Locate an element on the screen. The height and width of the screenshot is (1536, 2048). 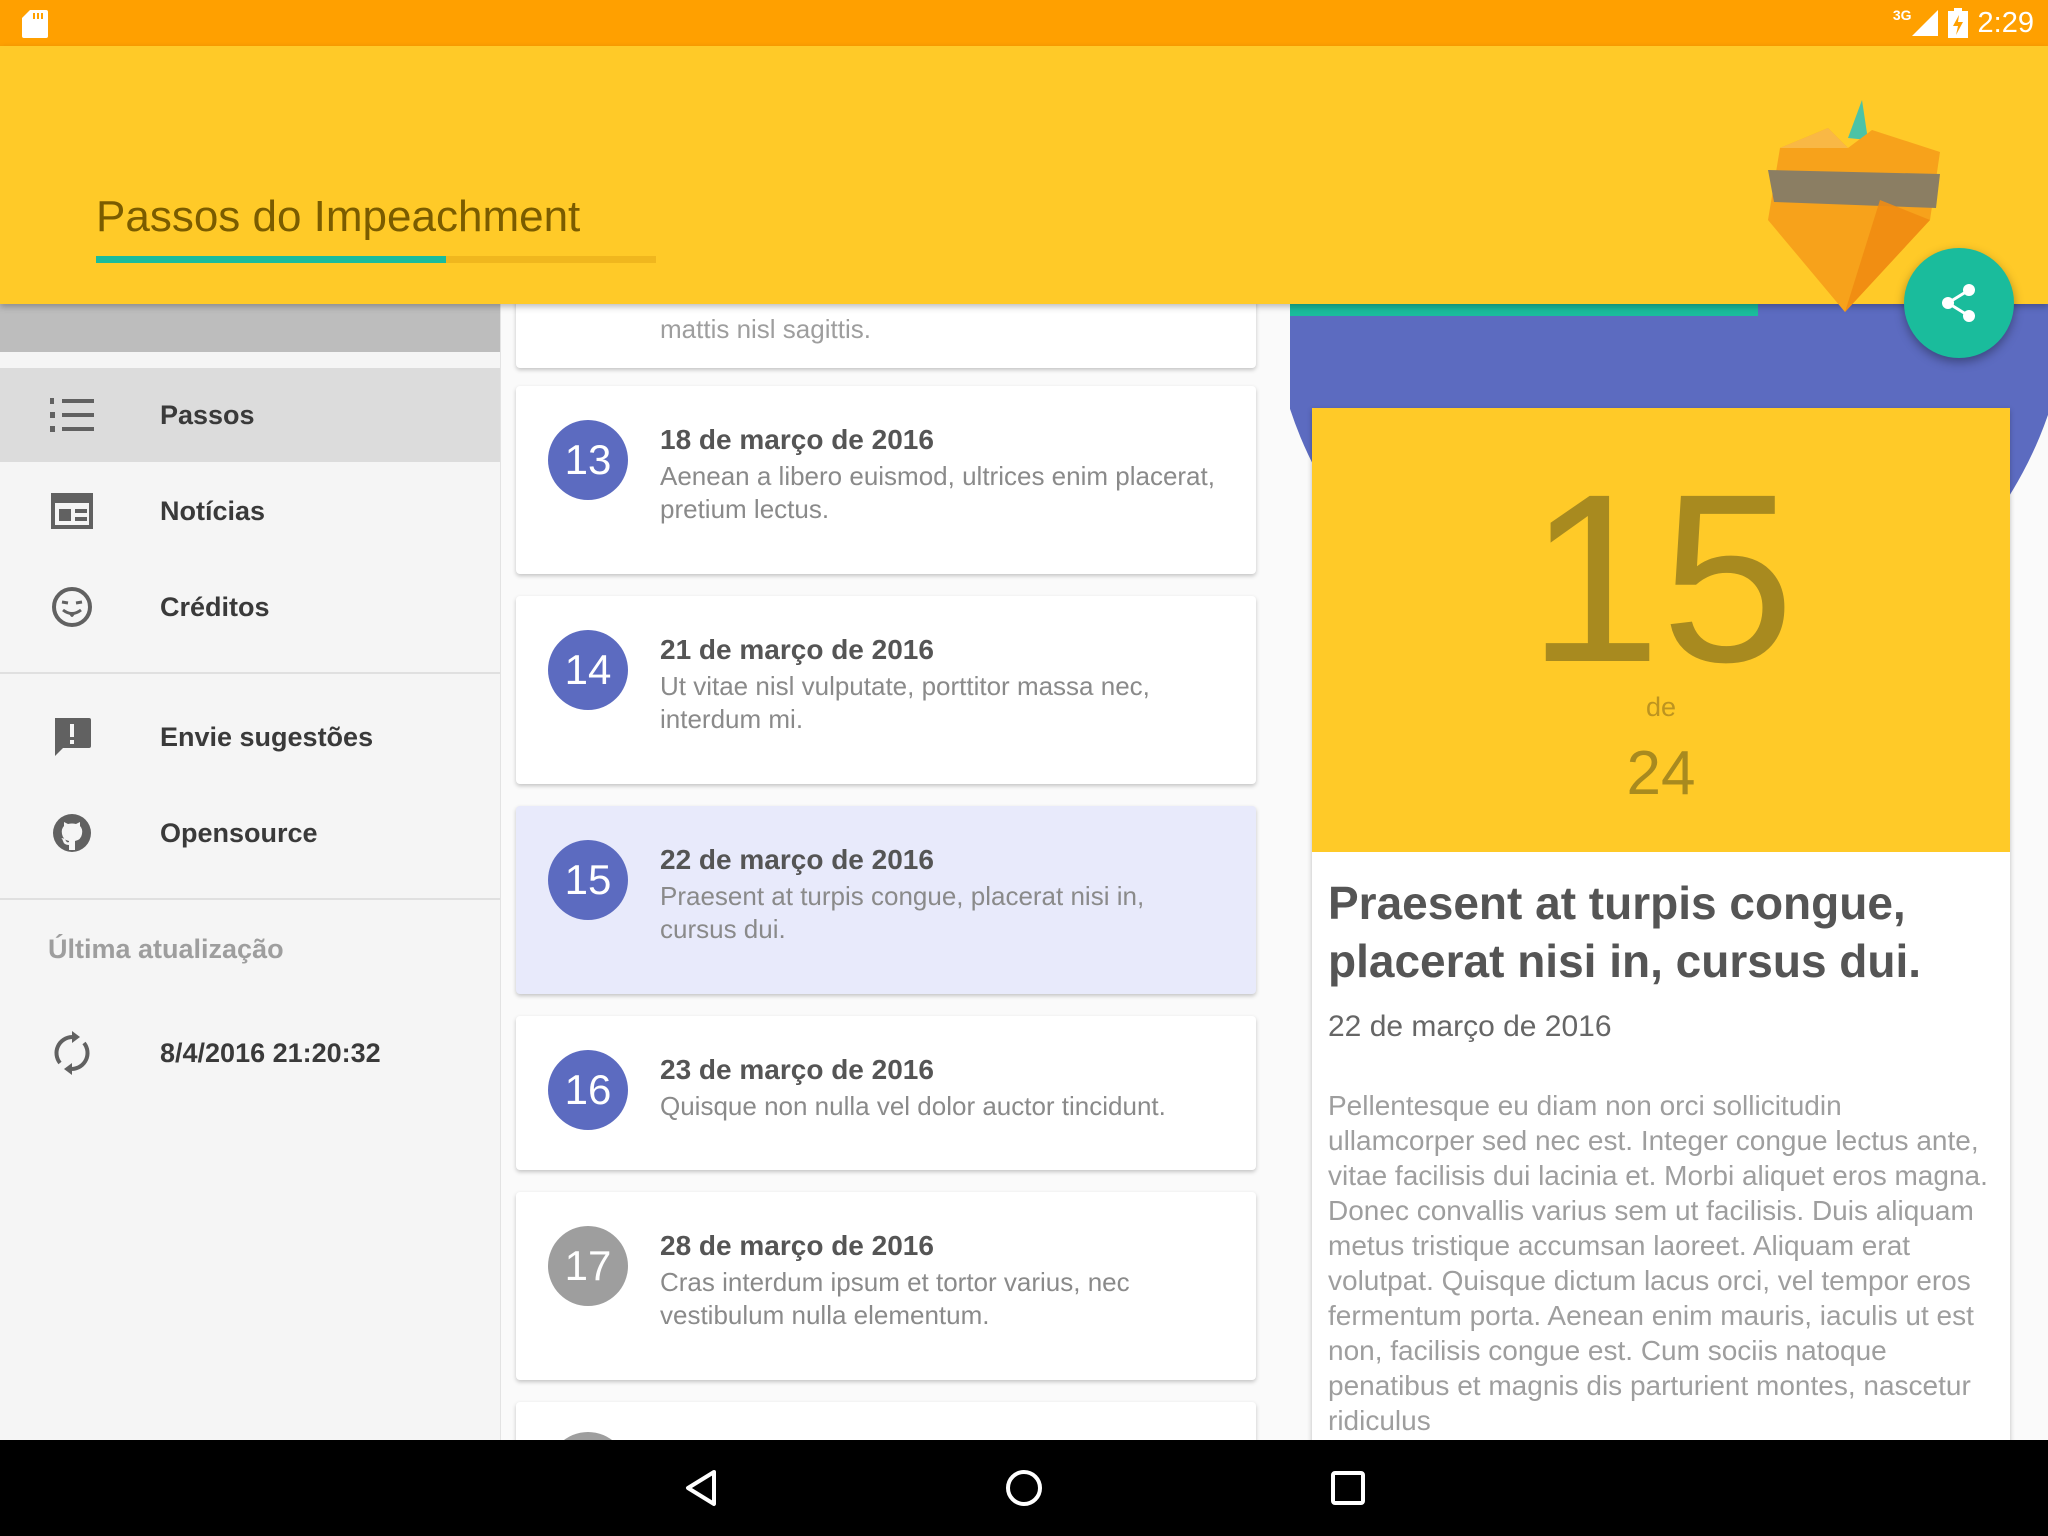
last-update-value: 8/4/2016 21:20:32 is located at coordinates (270, 1052).